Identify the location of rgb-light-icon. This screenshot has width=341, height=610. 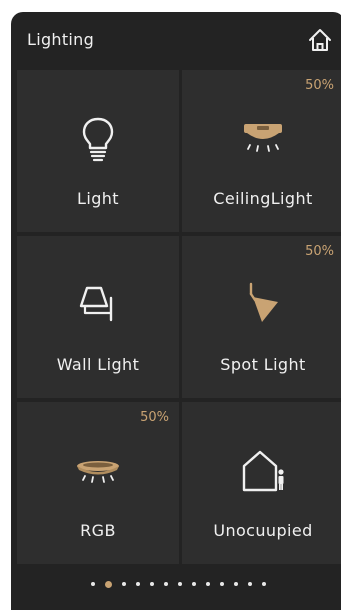
(98, 472).